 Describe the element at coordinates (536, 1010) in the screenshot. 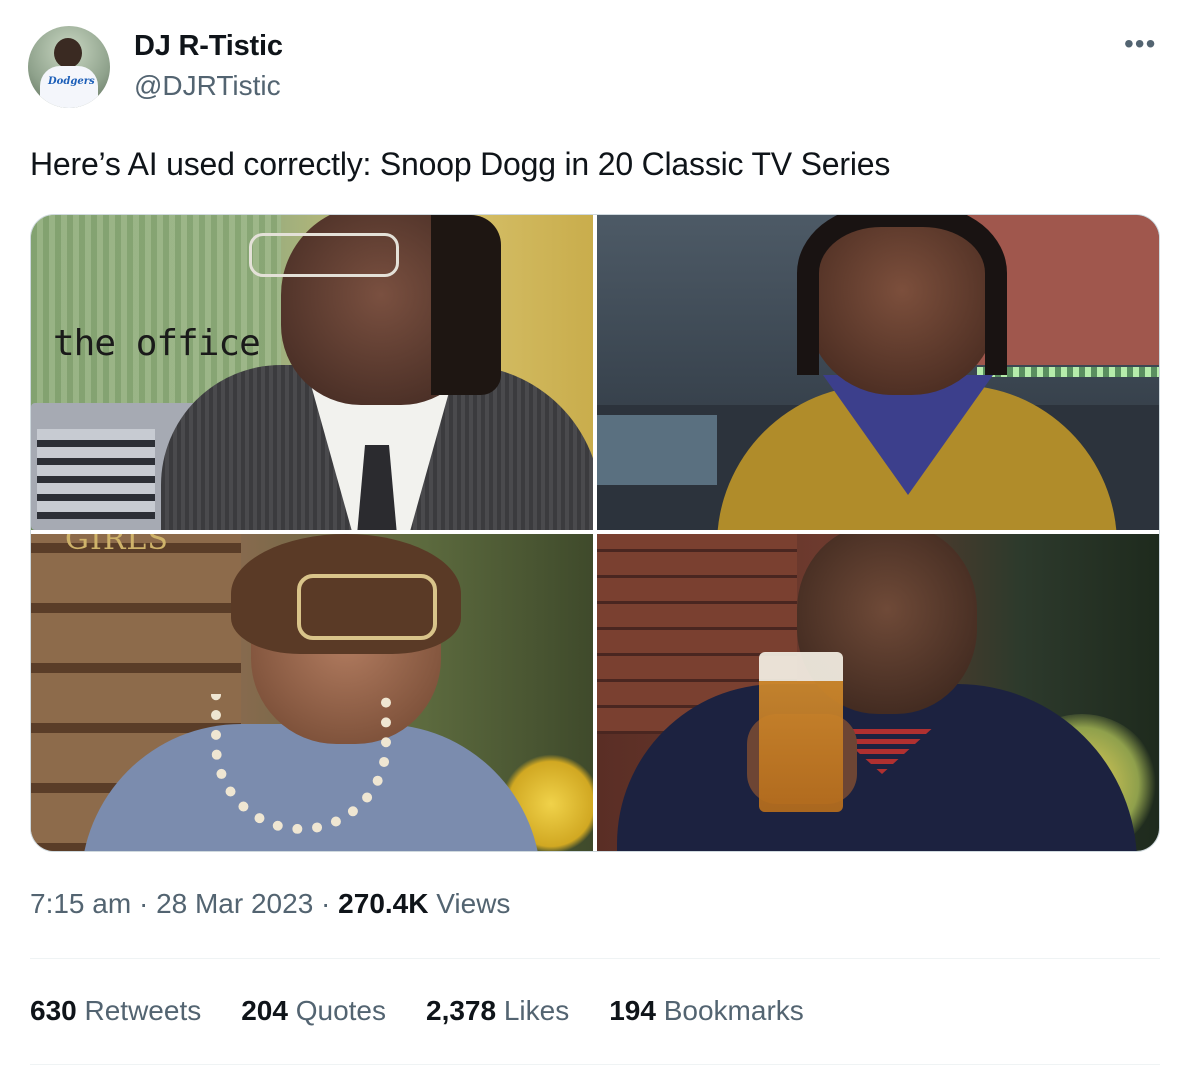

I see `stat-label: Likes` at that location.